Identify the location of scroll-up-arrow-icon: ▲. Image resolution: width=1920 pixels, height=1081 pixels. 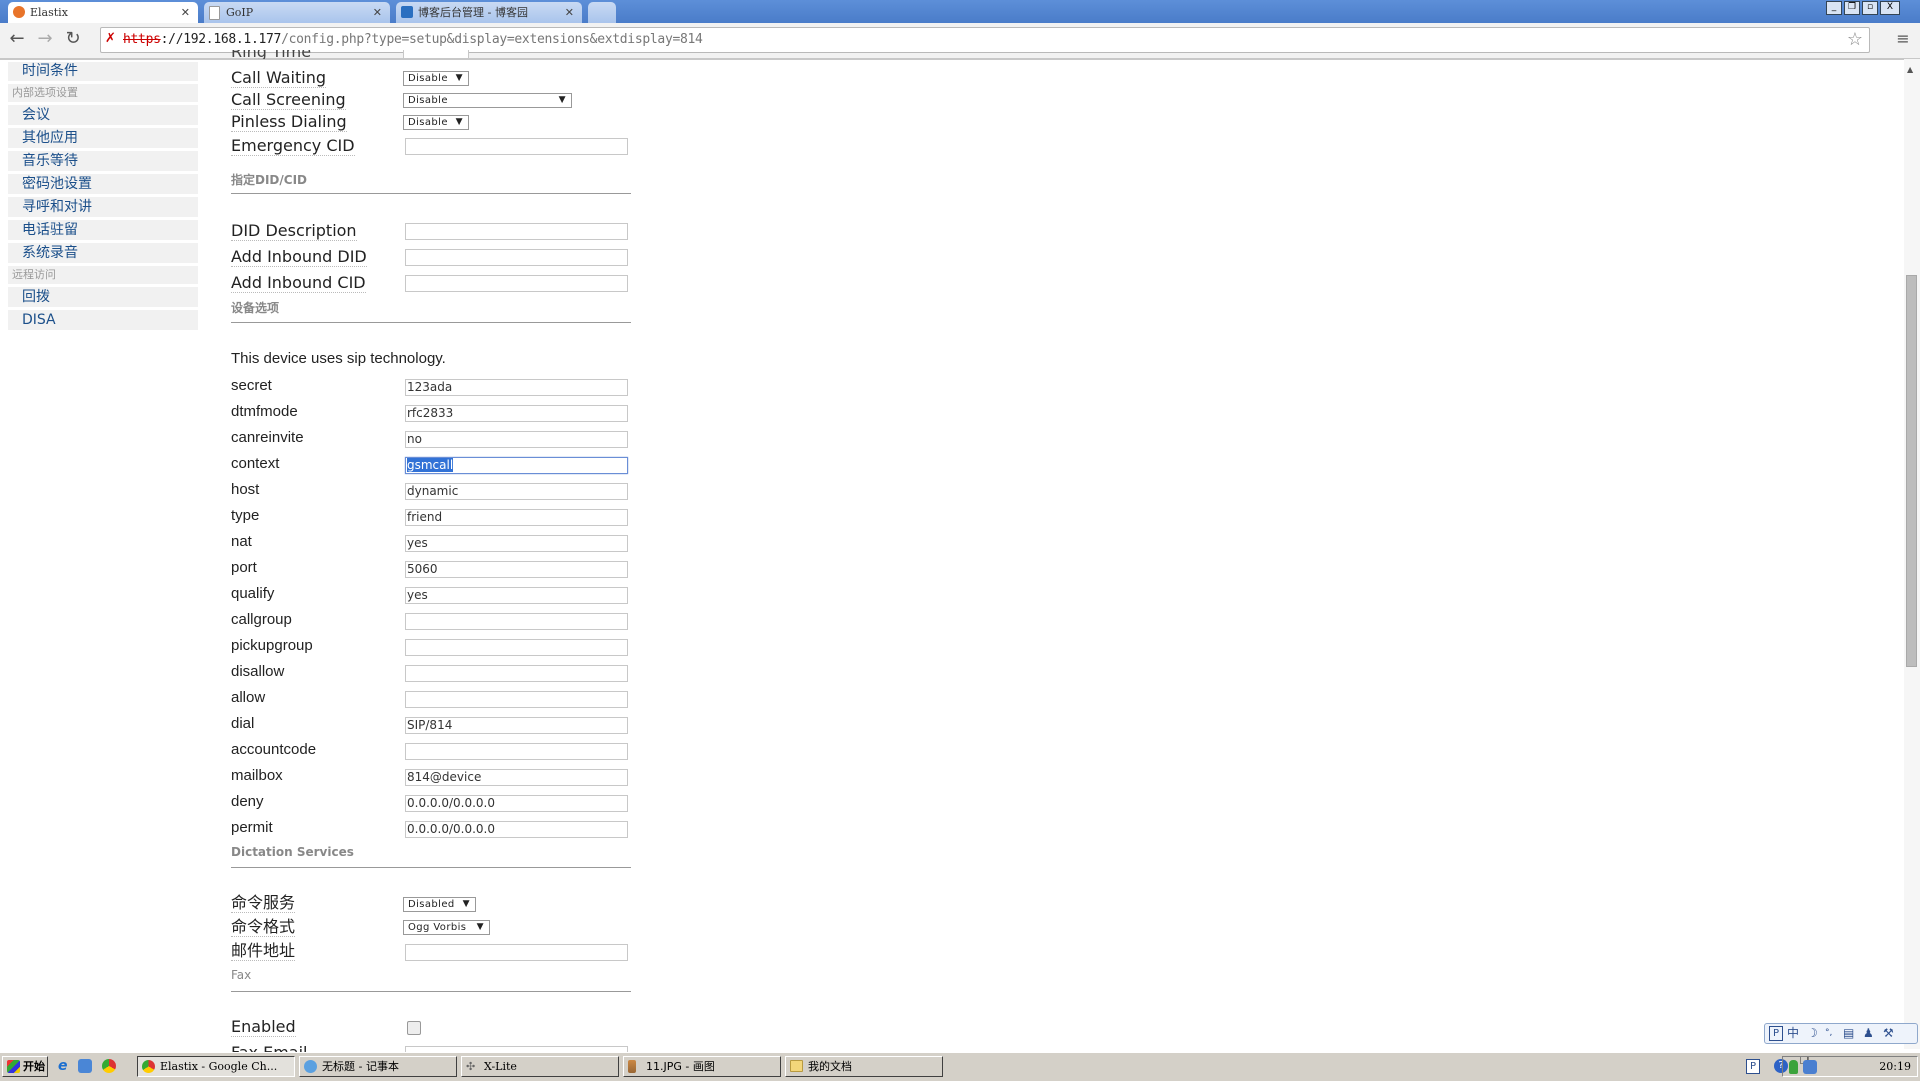
(1910, 69).